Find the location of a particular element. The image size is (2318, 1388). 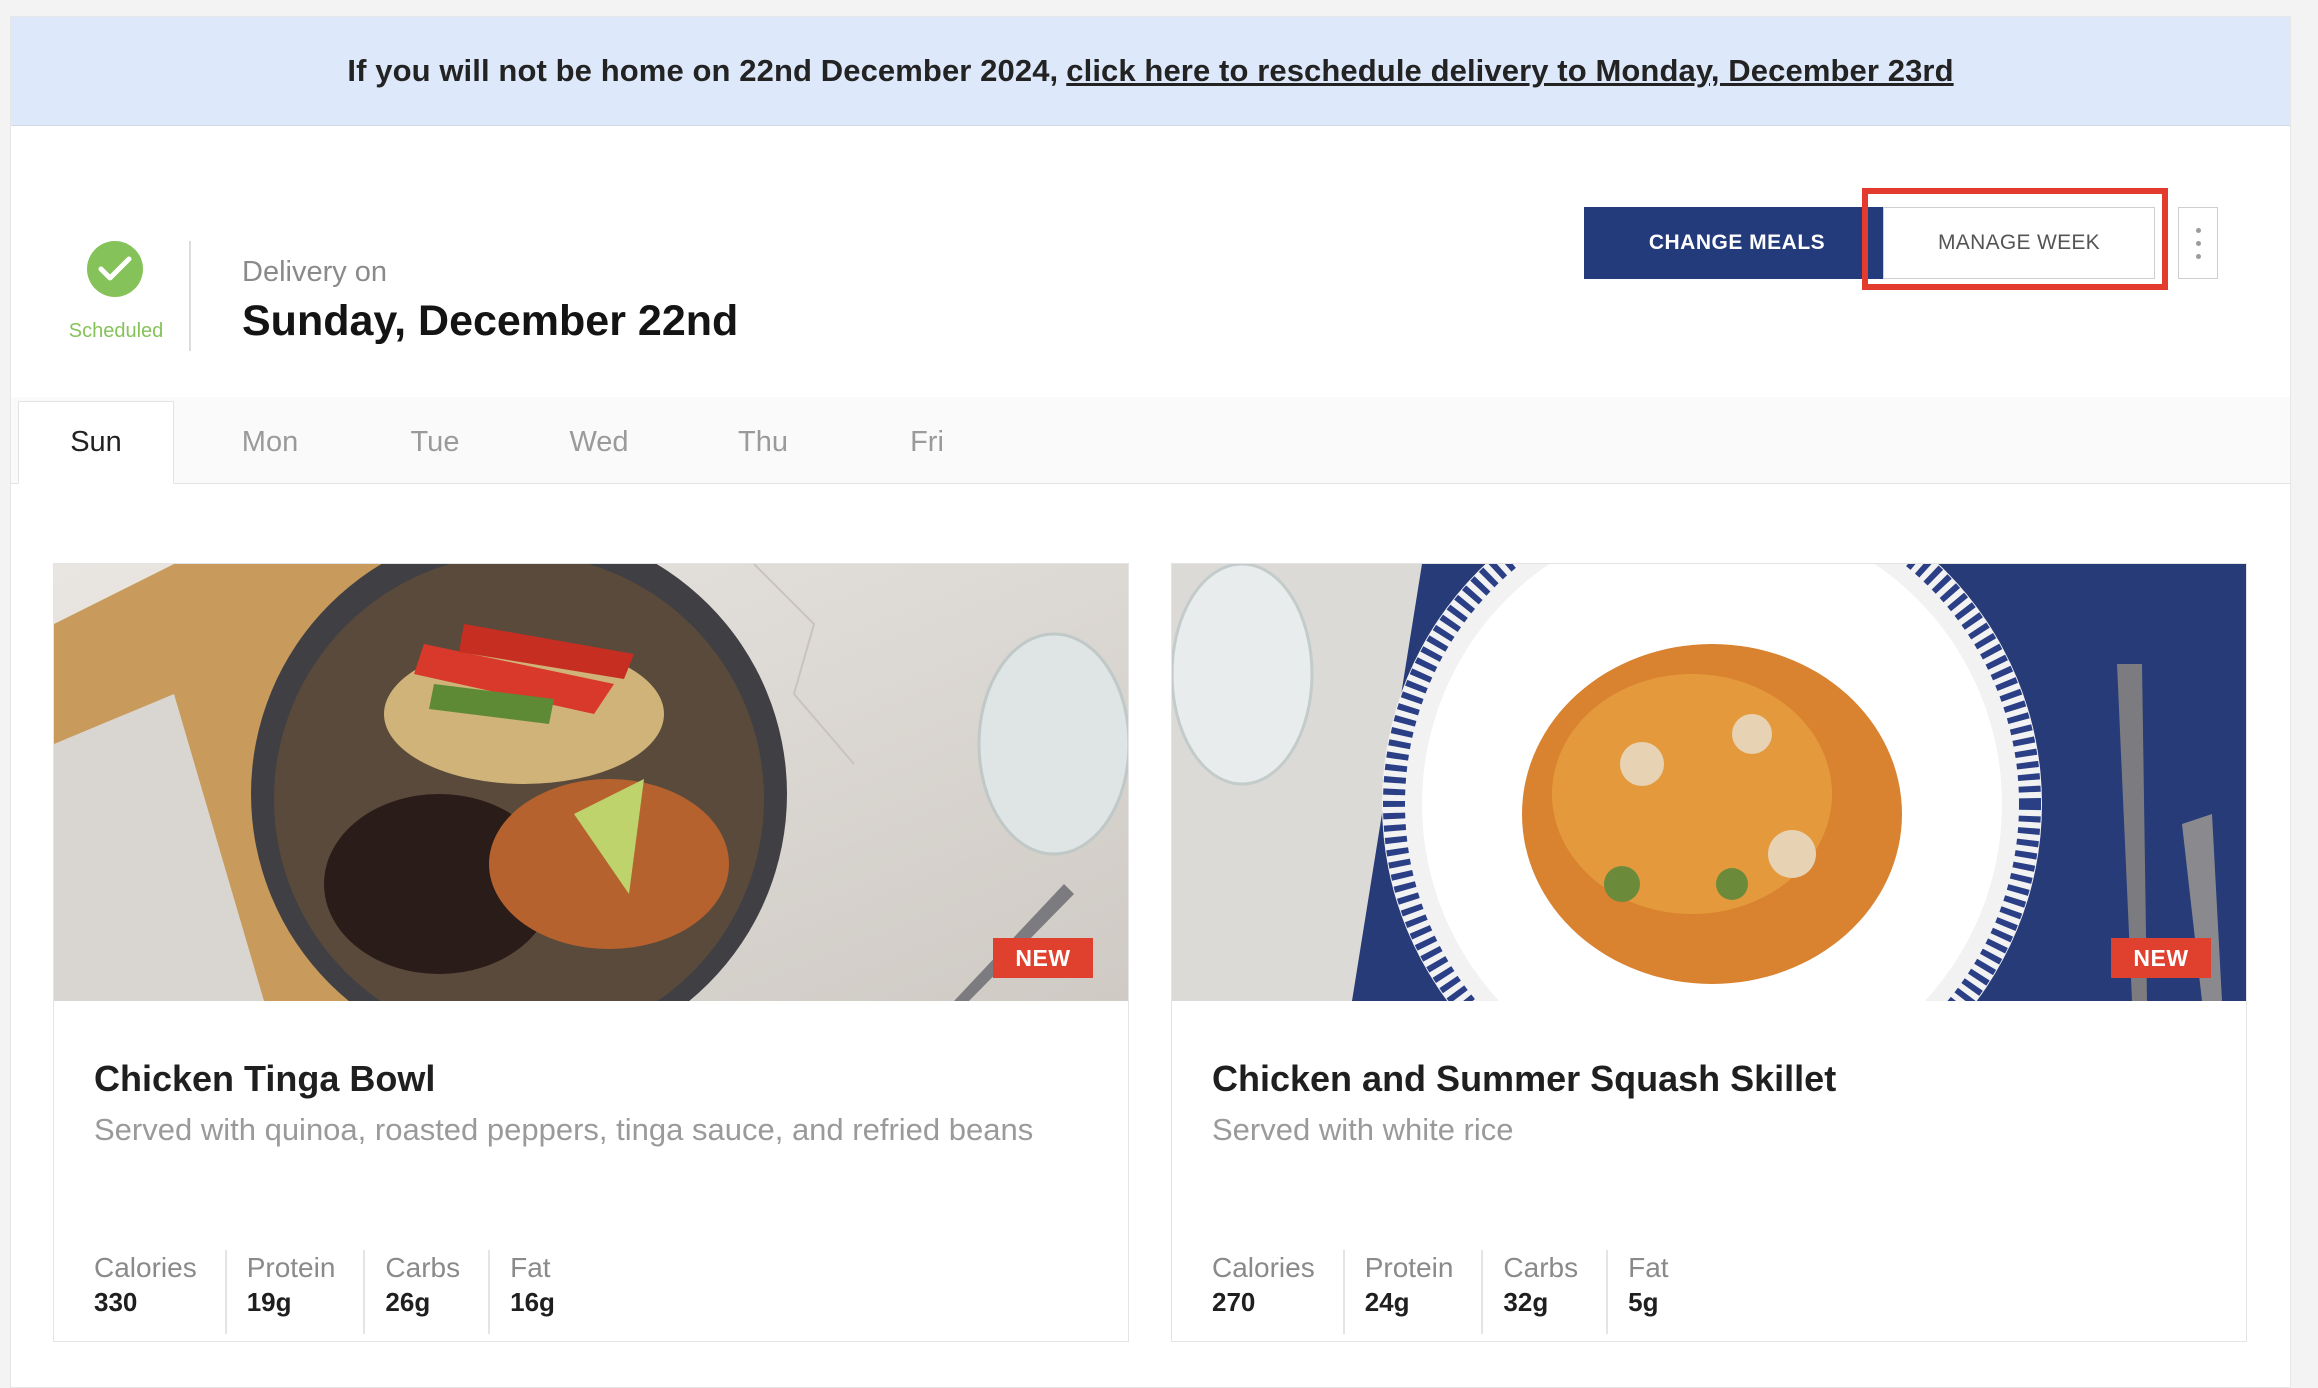

delivery-label: Delivery on is located at coordinates (315, 272).